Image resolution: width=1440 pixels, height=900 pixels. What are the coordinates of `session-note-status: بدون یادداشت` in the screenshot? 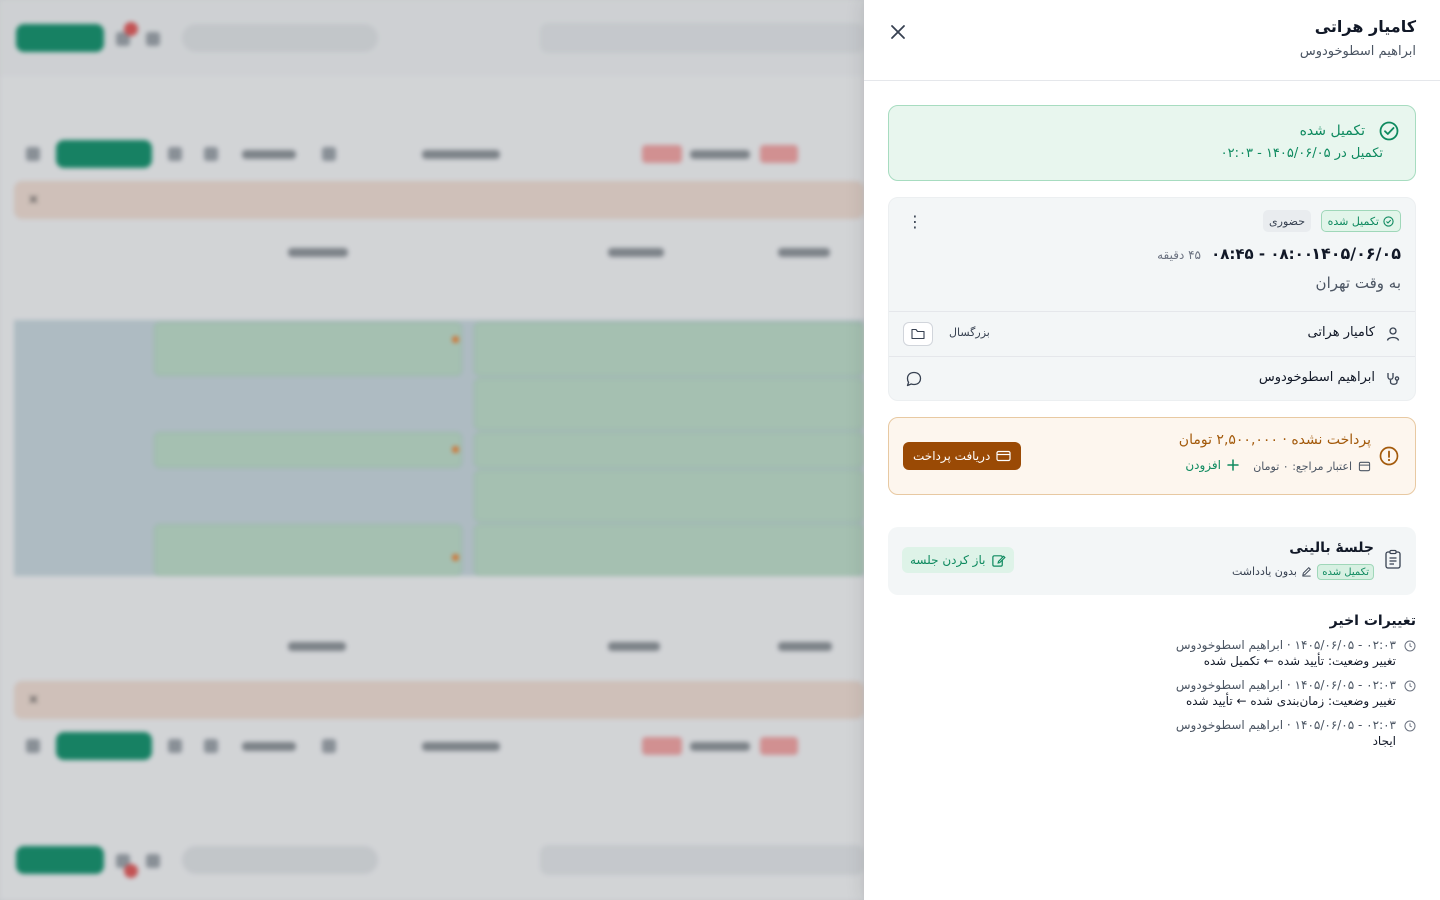 It's located at (1272, 571).